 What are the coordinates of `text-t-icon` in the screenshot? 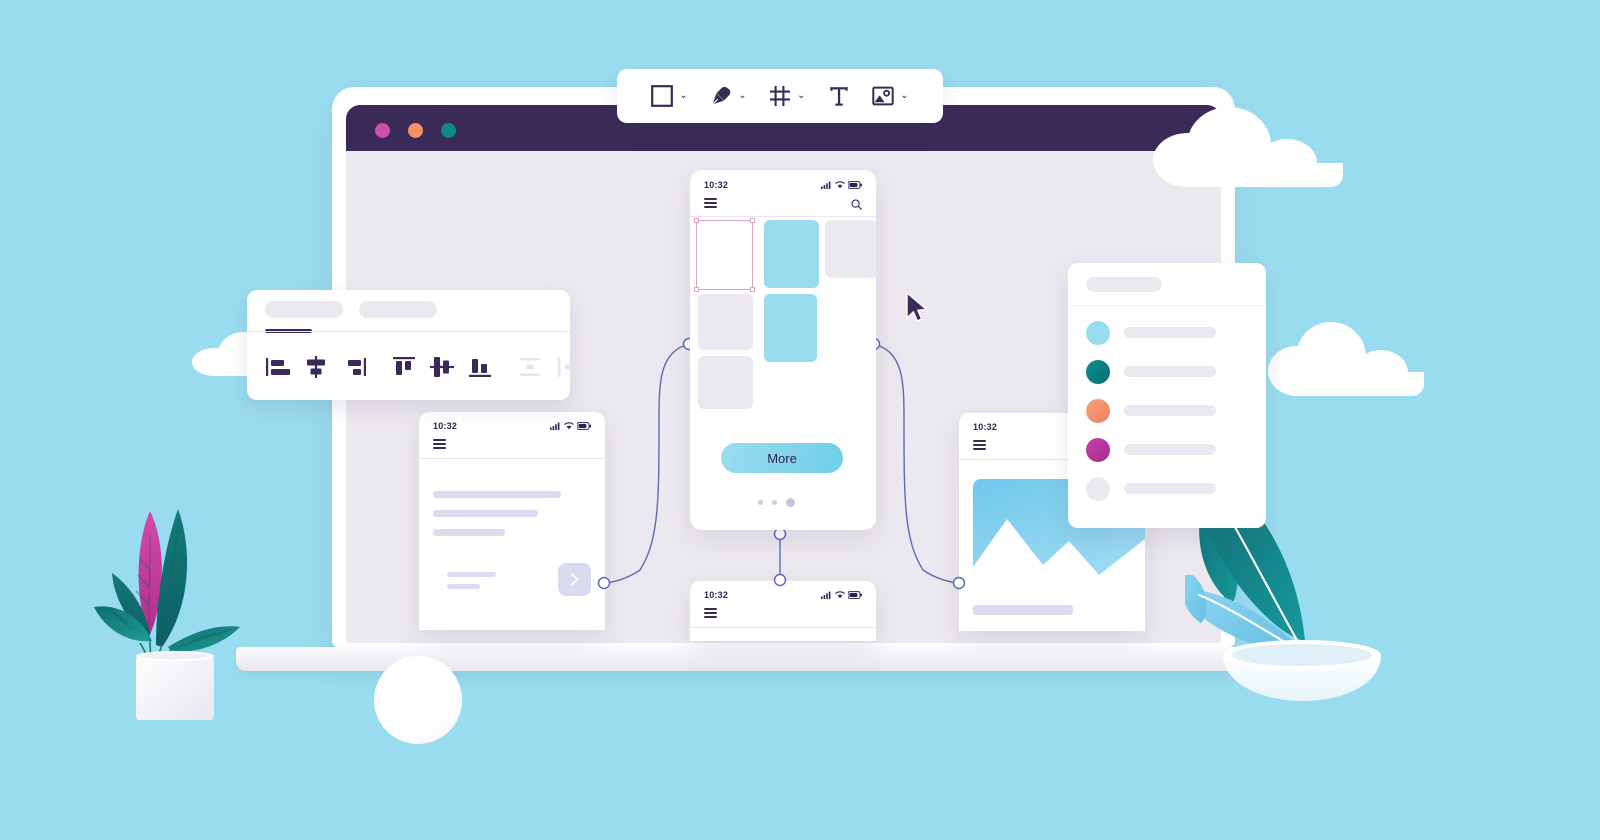 It's located at (839, 96).